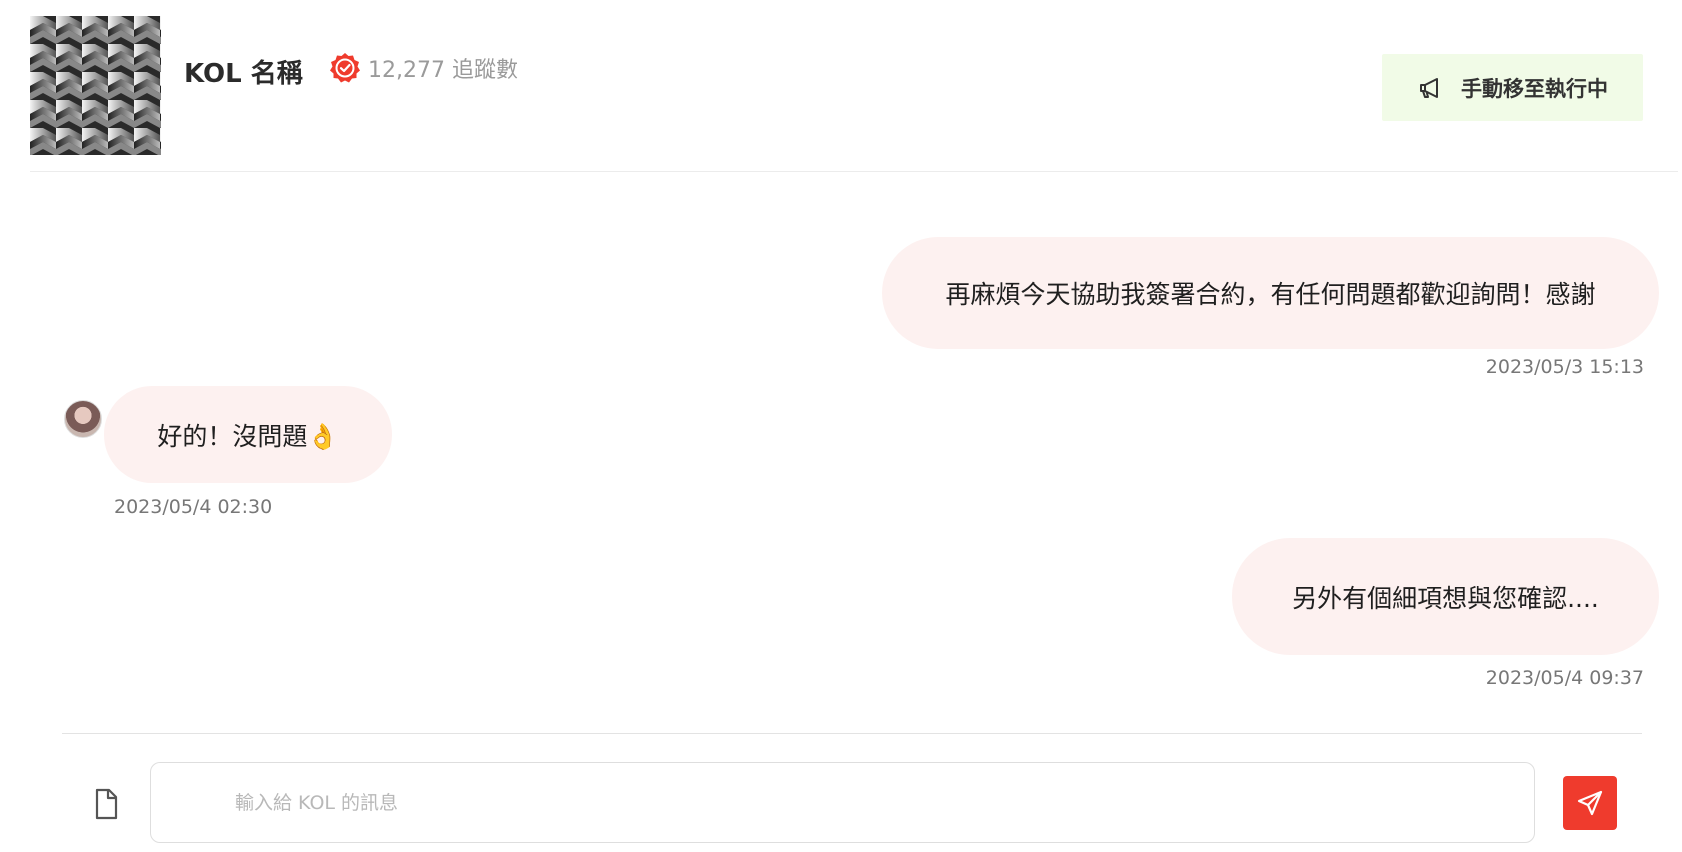  I want to click on move-to-in-progress-button: 手動移至執行中, so click(1512, 87).